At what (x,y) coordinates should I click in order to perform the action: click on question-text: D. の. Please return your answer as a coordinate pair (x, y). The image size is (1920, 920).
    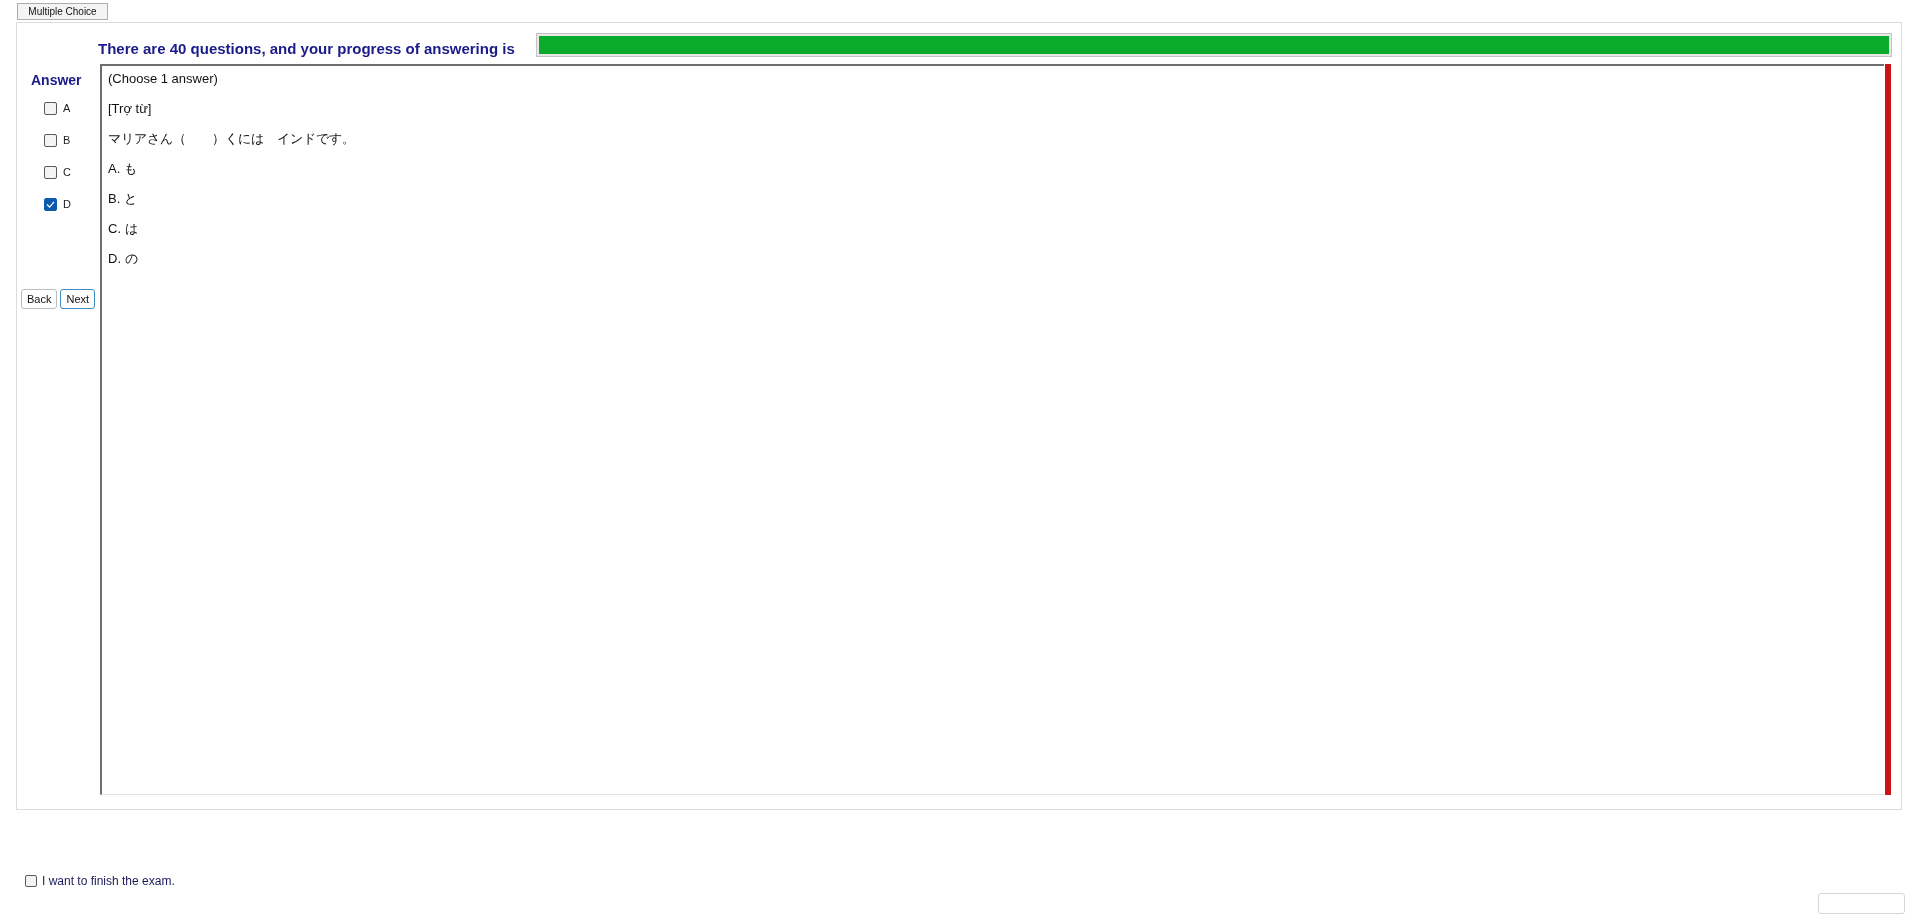
    Looking at the image, I should click on (123, 259).